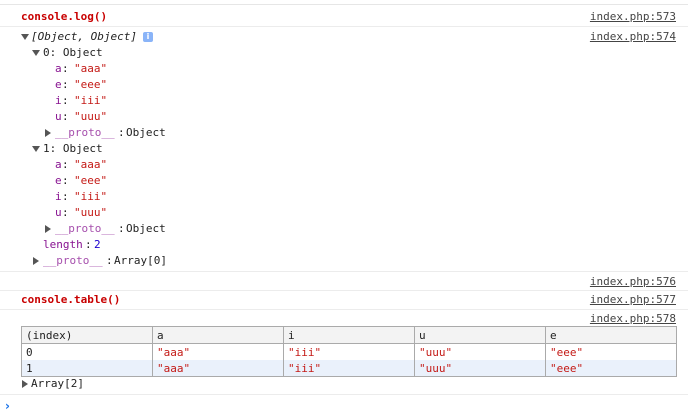  What do you see at coordinates (344, 53) in the screenshot?
I see `object-item-header: 0: Object` at bounding box center [344, 53].